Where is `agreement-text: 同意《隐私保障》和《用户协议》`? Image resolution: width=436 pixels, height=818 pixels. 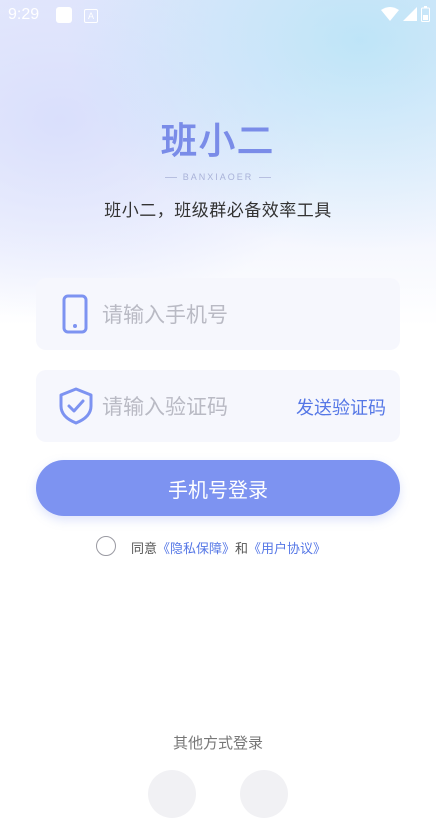
agreement-text: 同意《隐私保障》和《用户协议》 is located at coordinates (228, 547).